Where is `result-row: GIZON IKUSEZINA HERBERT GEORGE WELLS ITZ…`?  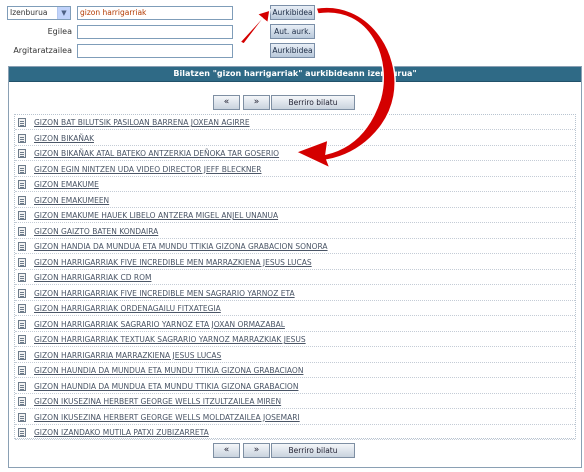 result-row: GIZON IKUSEZINA HERBERT GEORGE WELLS ITZ… is located at coordinates (295, 401).